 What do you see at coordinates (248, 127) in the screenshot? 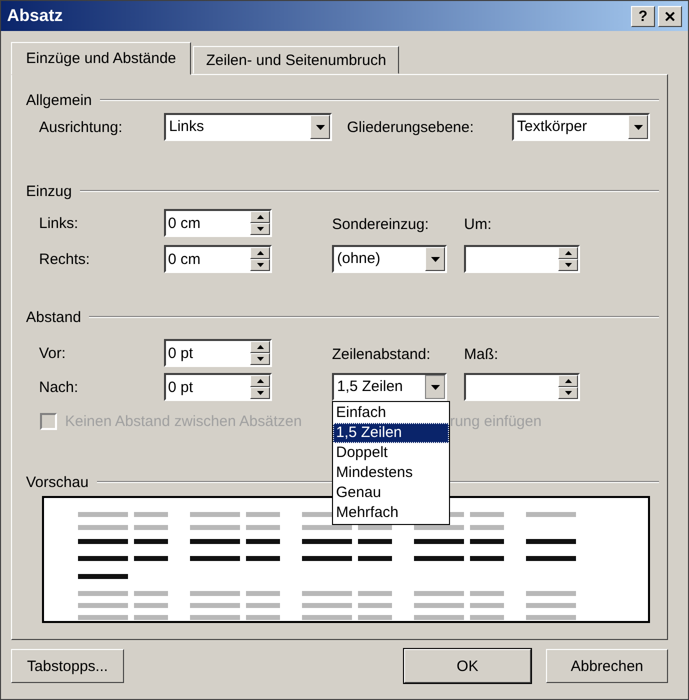
I see `alignment-select: Links` at bounding box center [248, 127].